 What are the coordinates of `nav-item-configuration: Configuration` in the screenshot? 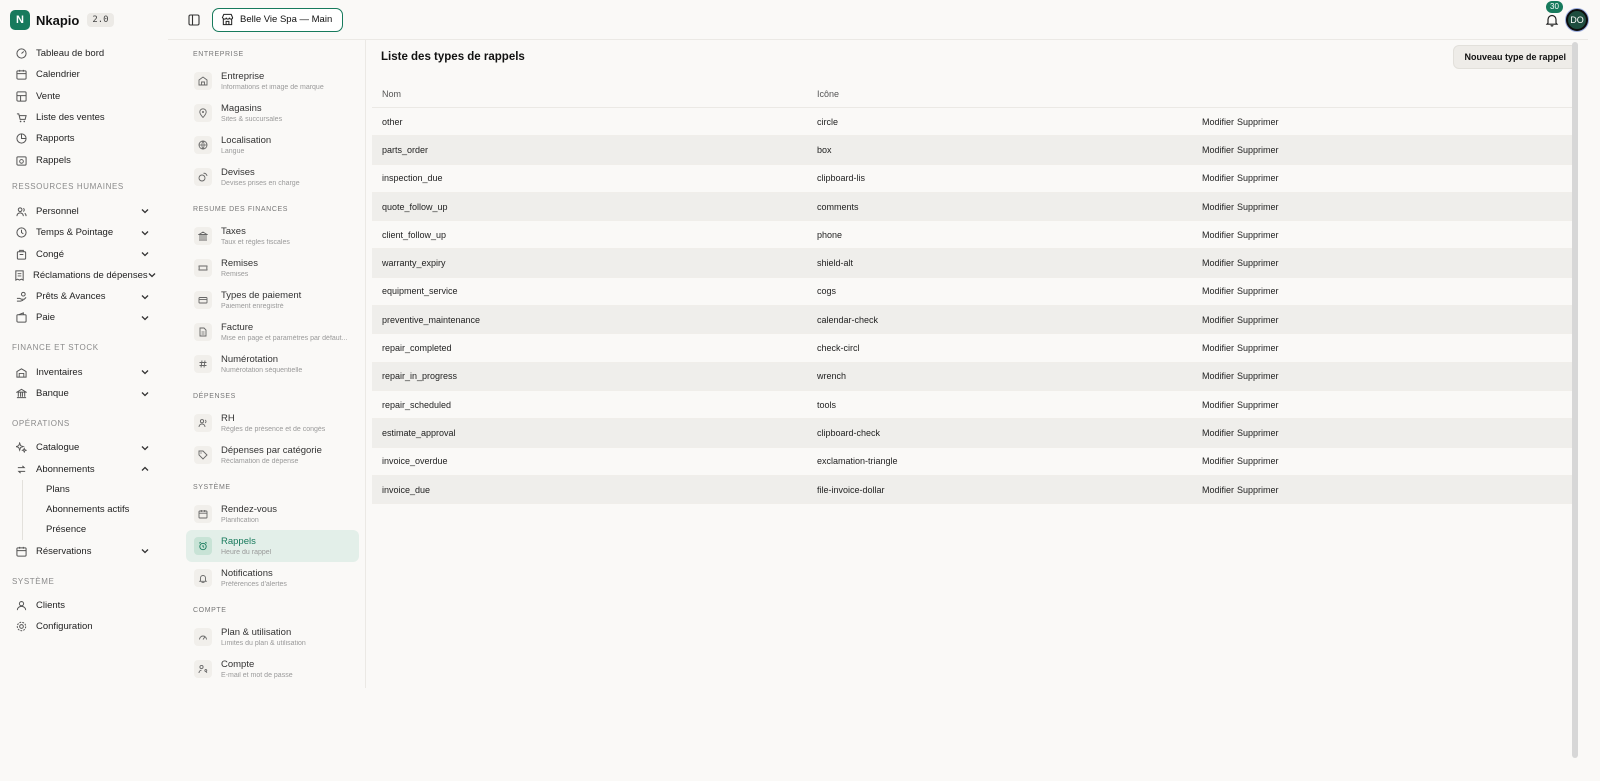 It's located at (84, 626).